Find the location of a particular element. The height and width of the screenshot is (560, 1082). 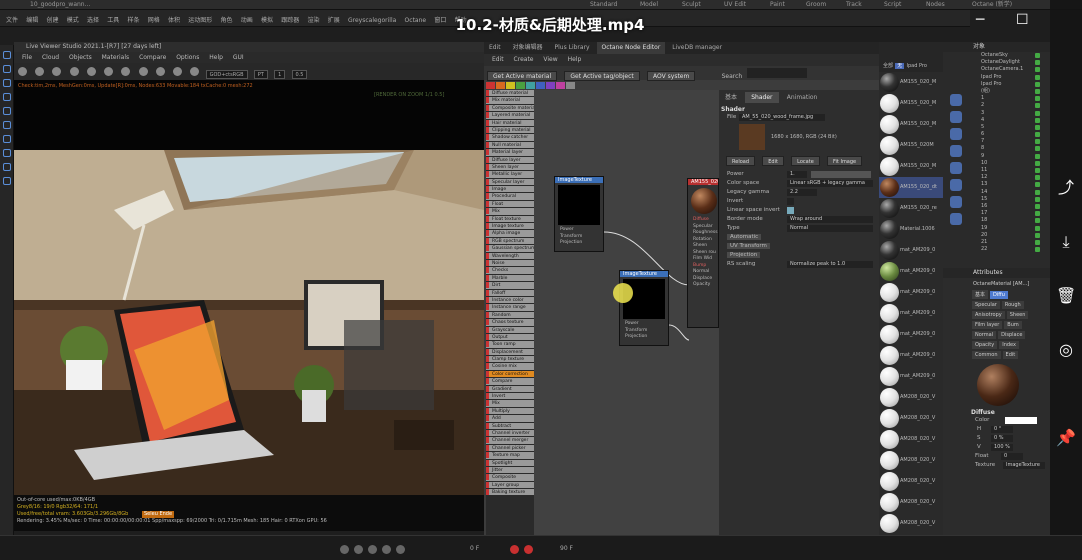

float-field: 0 is located at coordinates (1012, 456).